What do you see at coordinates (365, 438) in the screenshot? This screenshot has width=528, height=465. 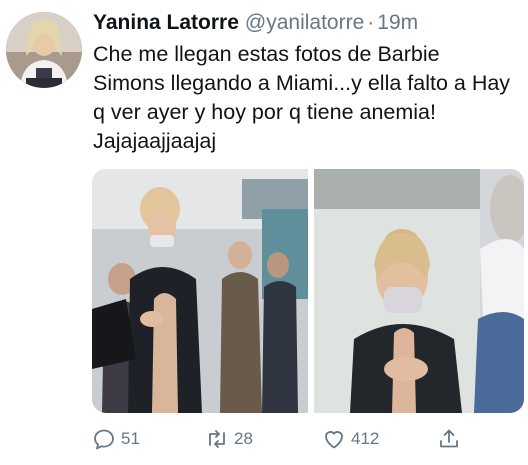 I see `like-count: 412` at bounding box center [365, 438].